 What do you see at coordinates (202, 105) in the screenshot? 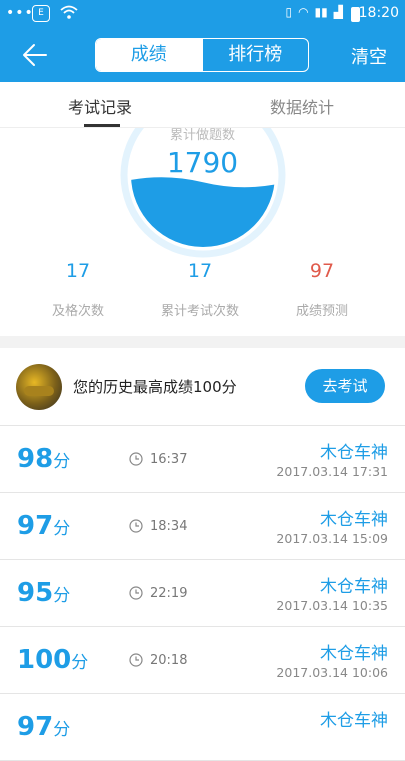
I see `subtab-bar: 考试记录 数据统计` at bounding box center [202, 105].